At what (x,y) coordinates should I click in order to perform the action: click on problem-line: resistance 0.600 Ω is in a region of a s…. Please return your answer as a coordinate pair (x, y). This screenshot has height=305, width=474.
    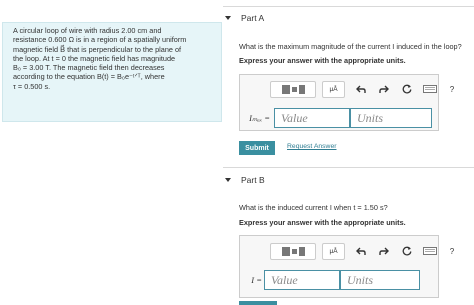
    Looking at the image, I should click on (100, 40).